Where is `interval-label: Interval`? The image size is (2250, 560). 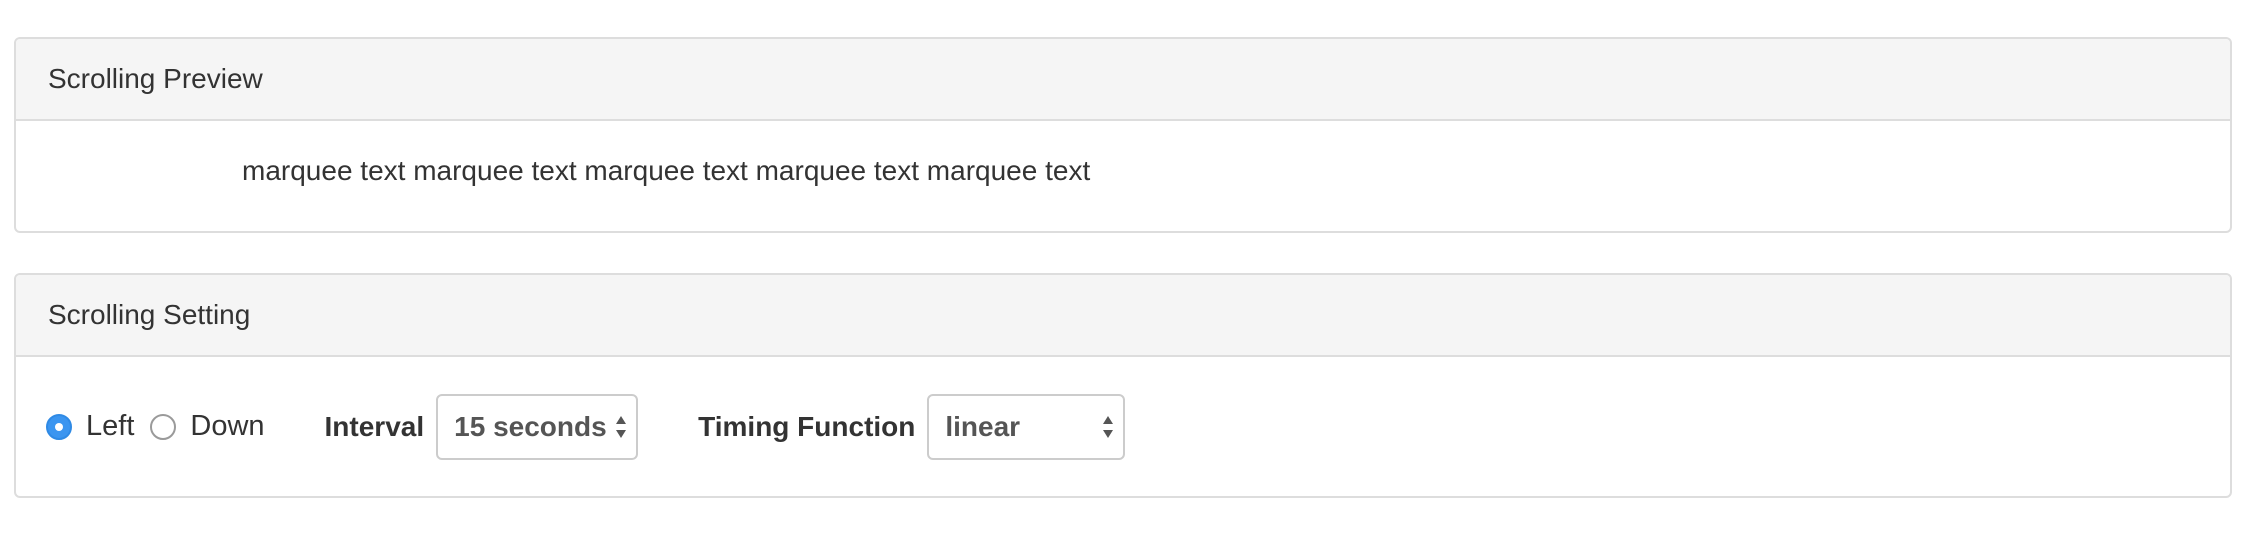
interval-label: Interval is located at coordinates (374, 426).